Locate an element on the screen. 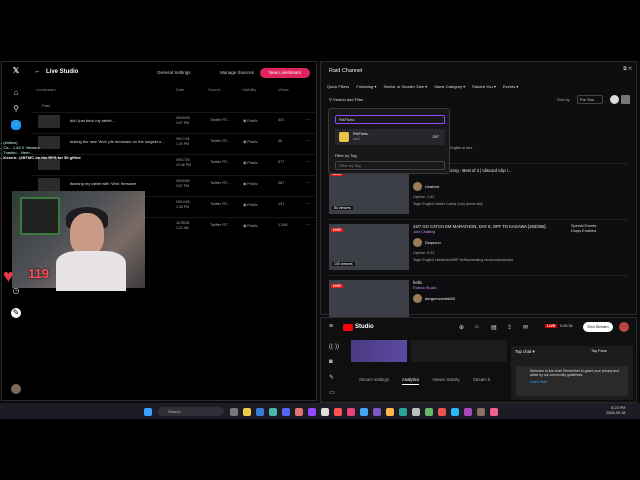  discord-icon is located at coordinates (286, 412).